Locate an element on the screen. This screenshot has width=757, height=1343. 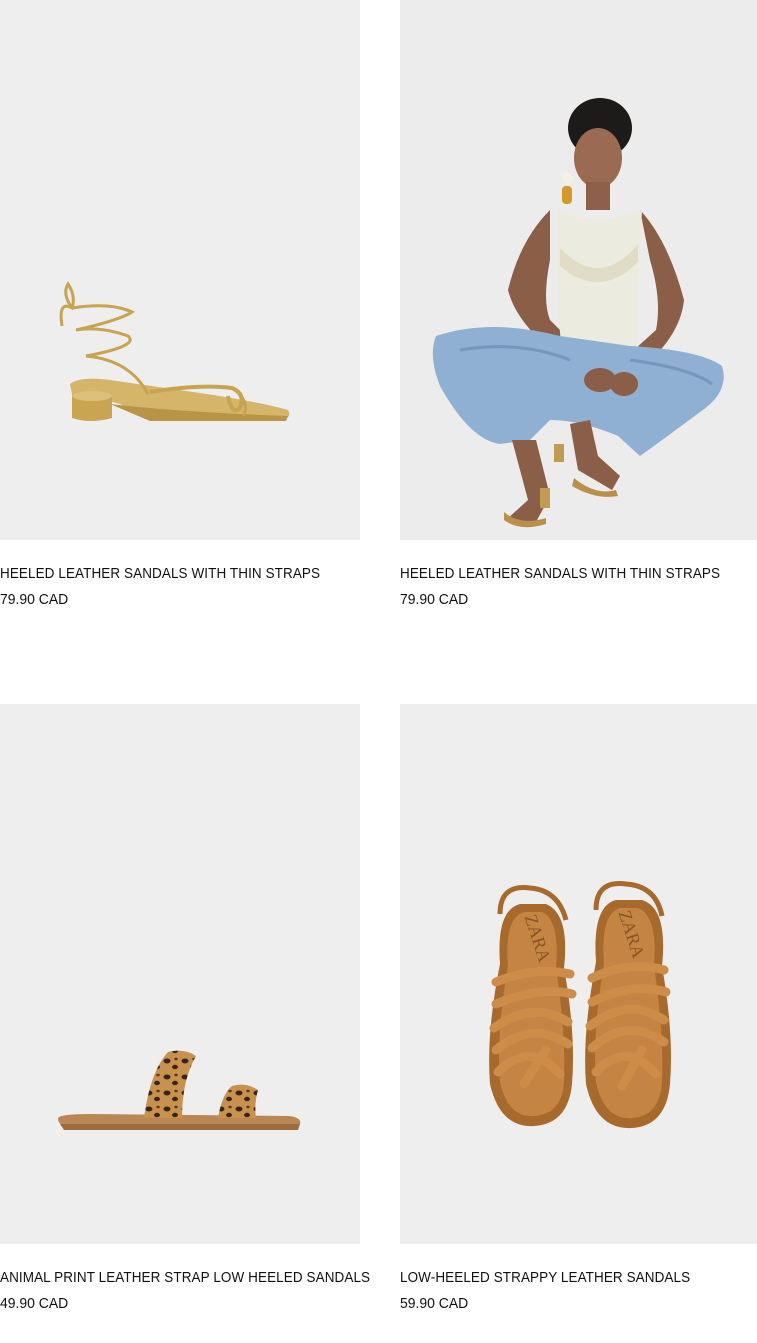
gold-lace-up-sandal-icon is located at coordinates (174, 351).